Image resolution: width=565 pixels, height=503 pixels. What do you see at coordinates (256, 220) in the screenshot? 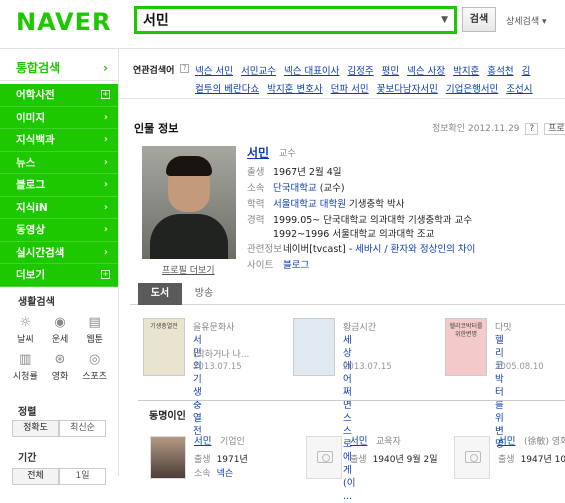
I see `info-key: 경력` at bounding box center [256, 220].